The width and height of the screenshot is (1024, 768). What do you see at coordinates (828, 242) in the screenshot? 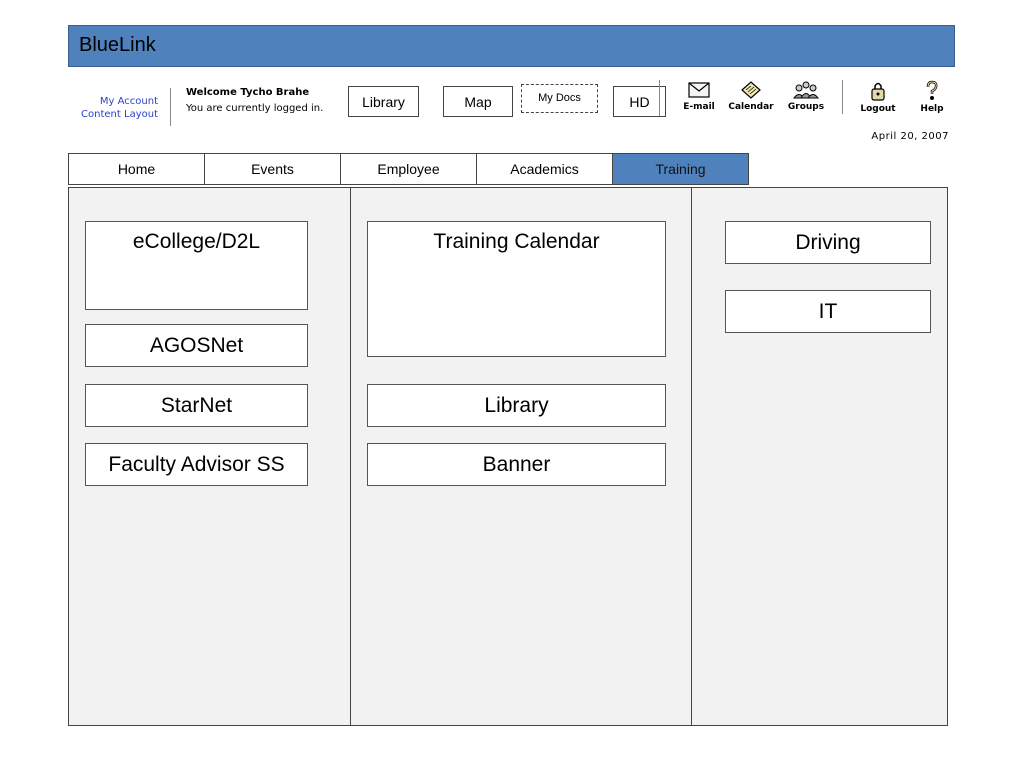
I see `driving-link: Driving` at bounding box center [828, 242].